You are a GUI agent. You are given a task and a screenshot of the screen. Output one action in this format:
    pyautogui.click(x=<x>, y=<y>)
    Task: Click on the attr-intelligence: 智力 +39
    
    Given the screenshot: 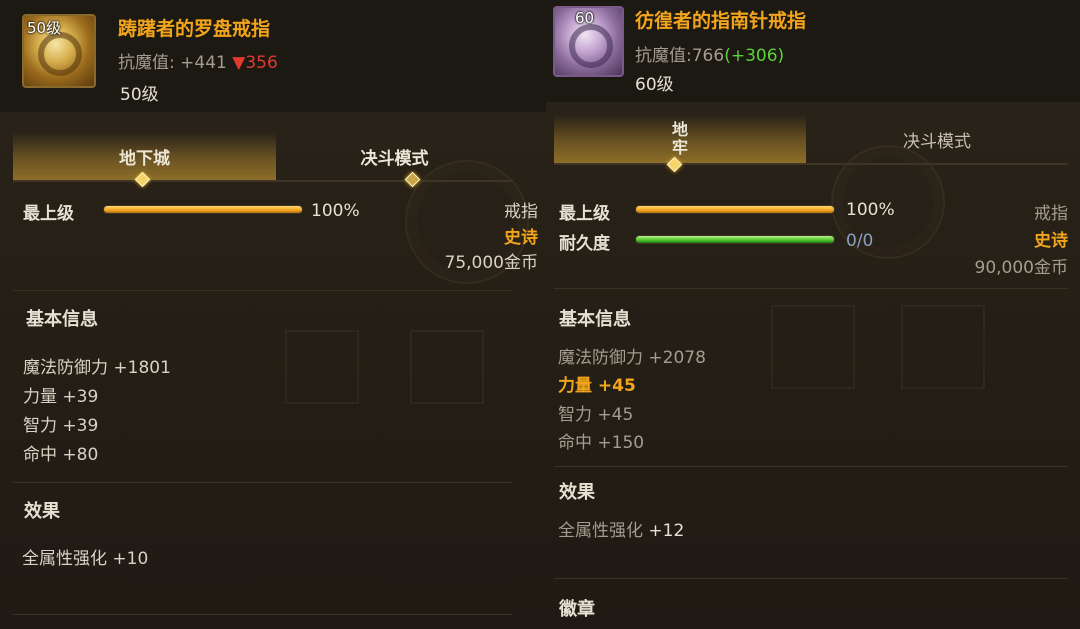 What is the action you would take?
    pyautogui.click(x=61, y=426)
    